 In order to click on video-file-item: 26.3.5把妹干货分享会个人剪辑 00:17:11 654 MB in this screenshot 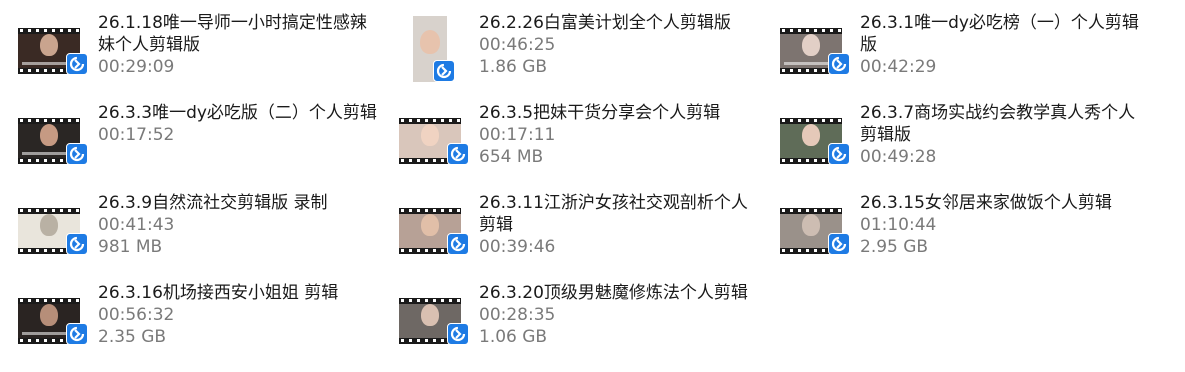, I will do `click(582, 140)`.